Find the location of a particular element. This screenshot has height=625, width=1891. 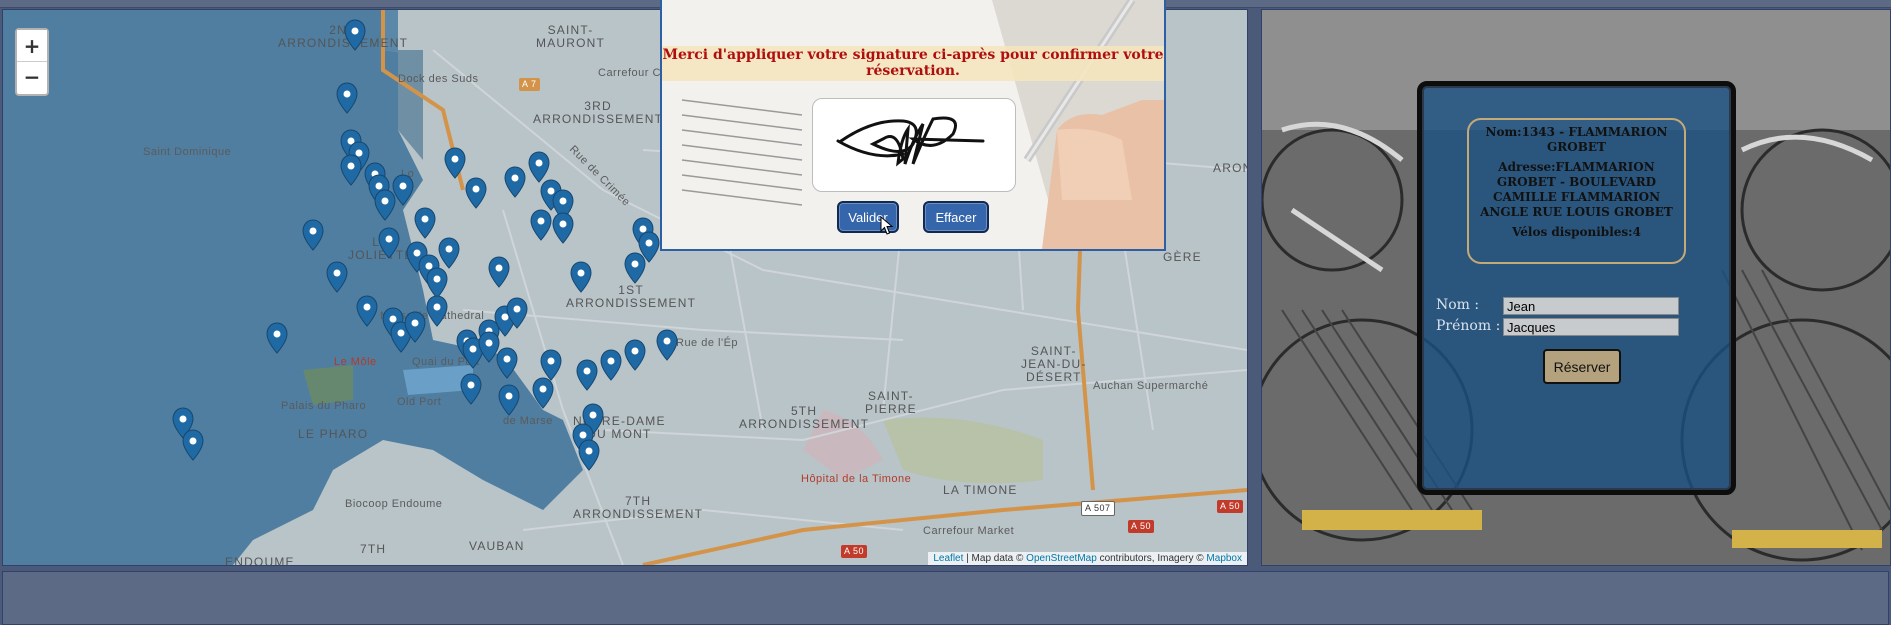

leaflet-link: Leaflet is located at coordinates (948, 558).